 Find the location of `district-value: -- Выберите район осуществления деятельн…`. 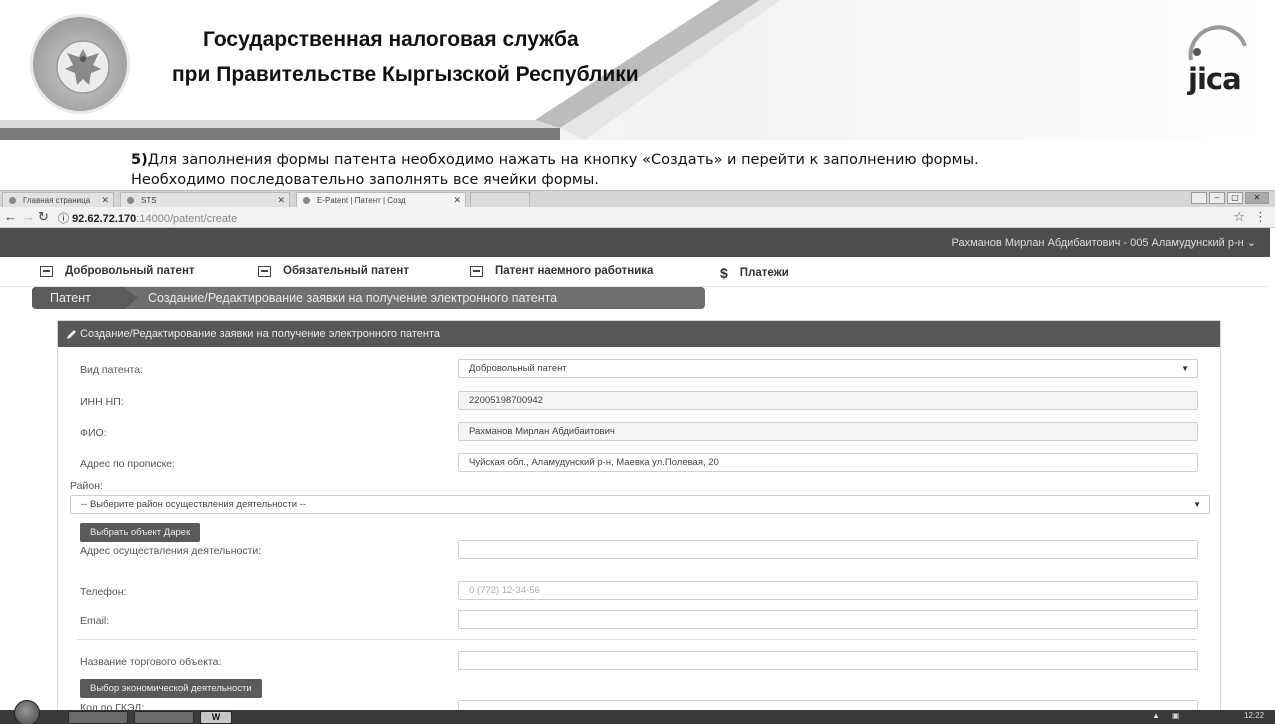

district-value: -- Выберите район осуществления деятельн… is located at coordinates (193, 504).